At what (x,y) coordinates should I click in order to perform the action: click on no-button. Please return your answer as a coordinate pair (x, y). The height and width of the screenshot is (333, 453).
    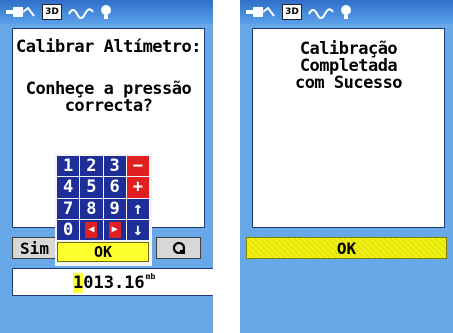
    Looking at the image, I should click on (178, 248).